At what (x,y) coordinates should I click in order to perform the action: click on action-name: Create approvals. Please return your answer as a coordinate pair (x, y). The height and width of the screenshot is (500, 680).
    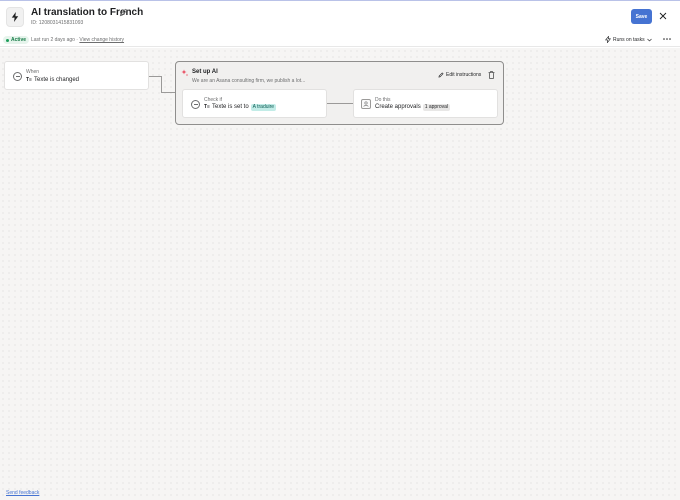
    Looking at the image, I should click on (398, 107).